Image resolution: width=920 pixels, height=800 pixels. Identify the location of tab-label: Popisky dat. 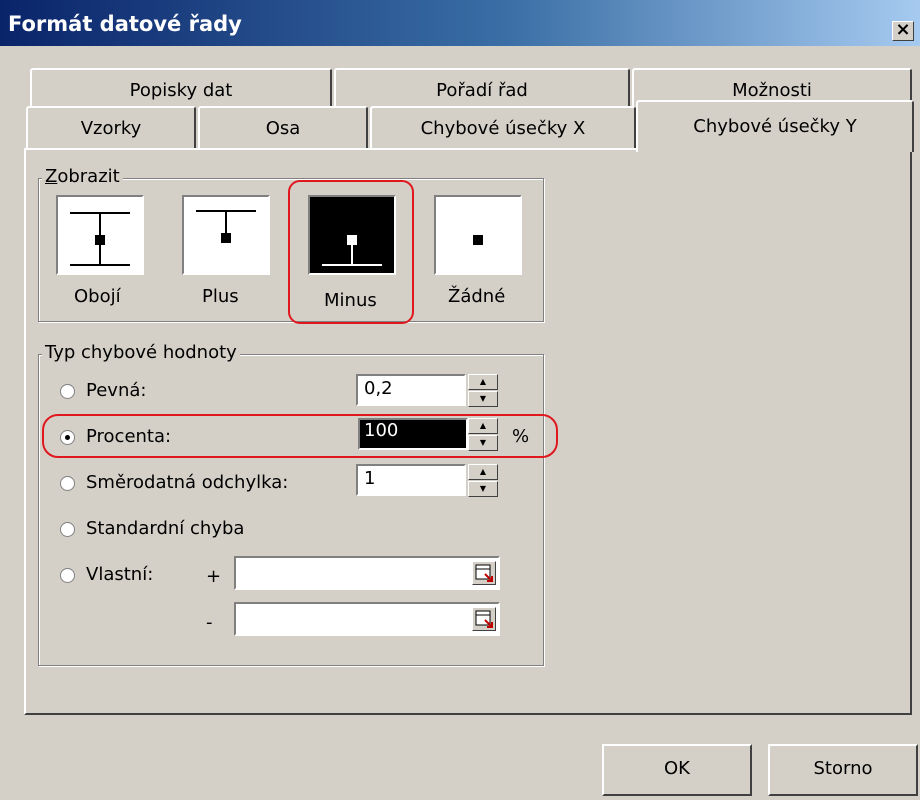
(181, 90).